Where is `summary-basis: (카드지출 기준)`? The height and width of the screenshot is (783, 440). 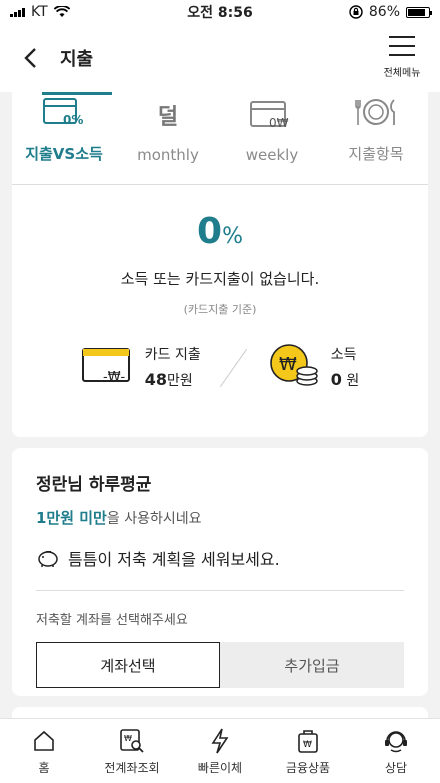 summary-basis: (카드지출 기준) is located at coordinates (220, 309).